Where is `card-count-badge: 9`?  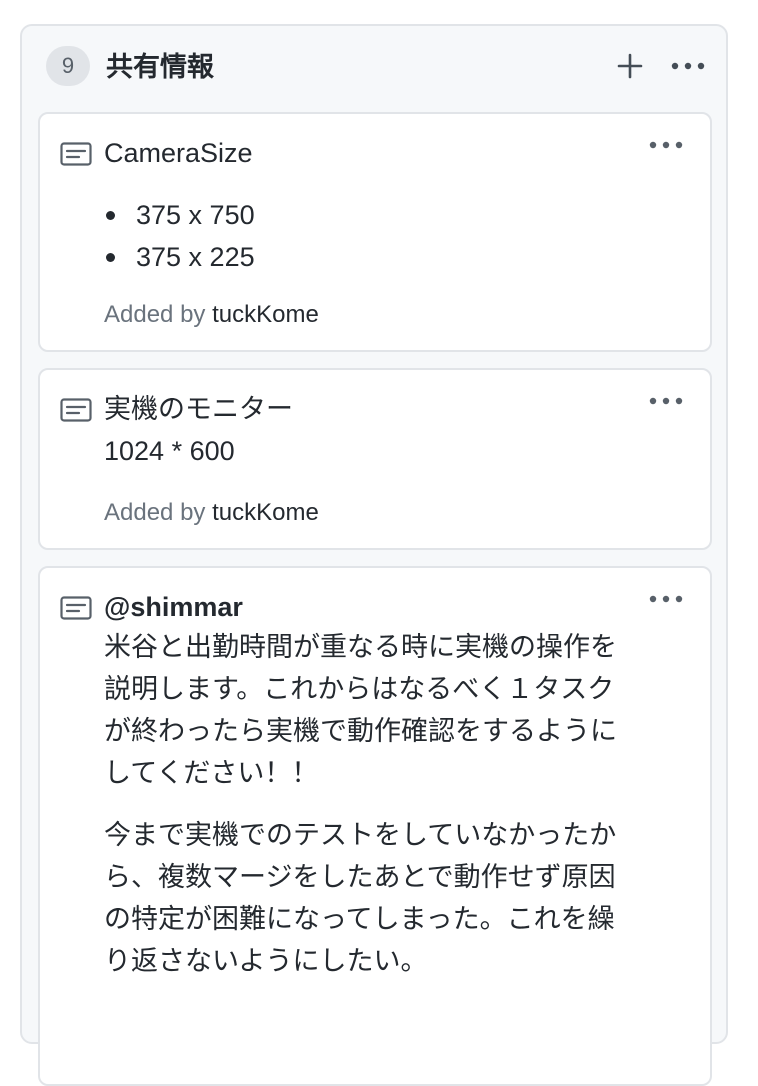 card-count-badge: 9 is located at coordinates (68, 66).